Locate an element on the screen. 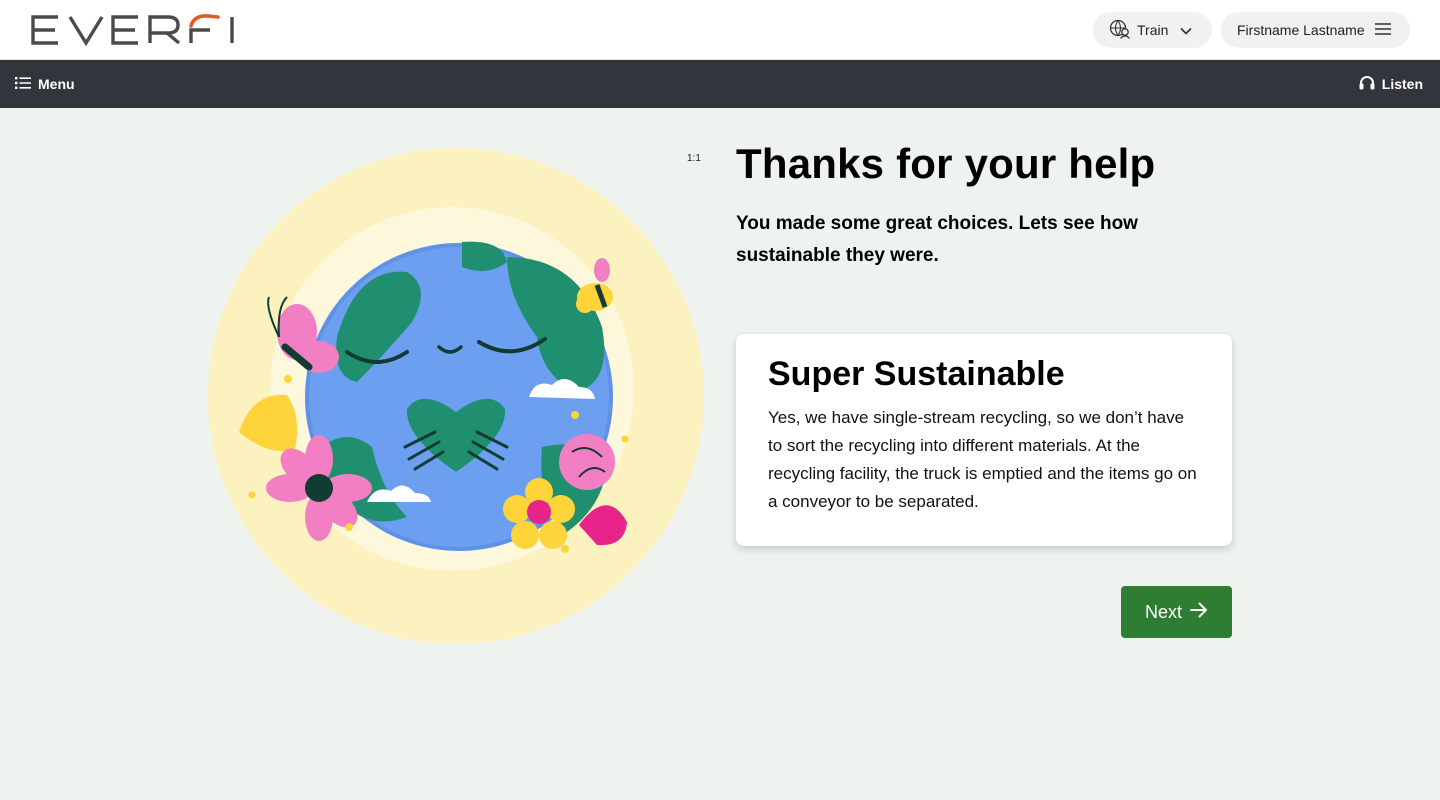  arrow-right-icon is located at coordinates (1199, 612).